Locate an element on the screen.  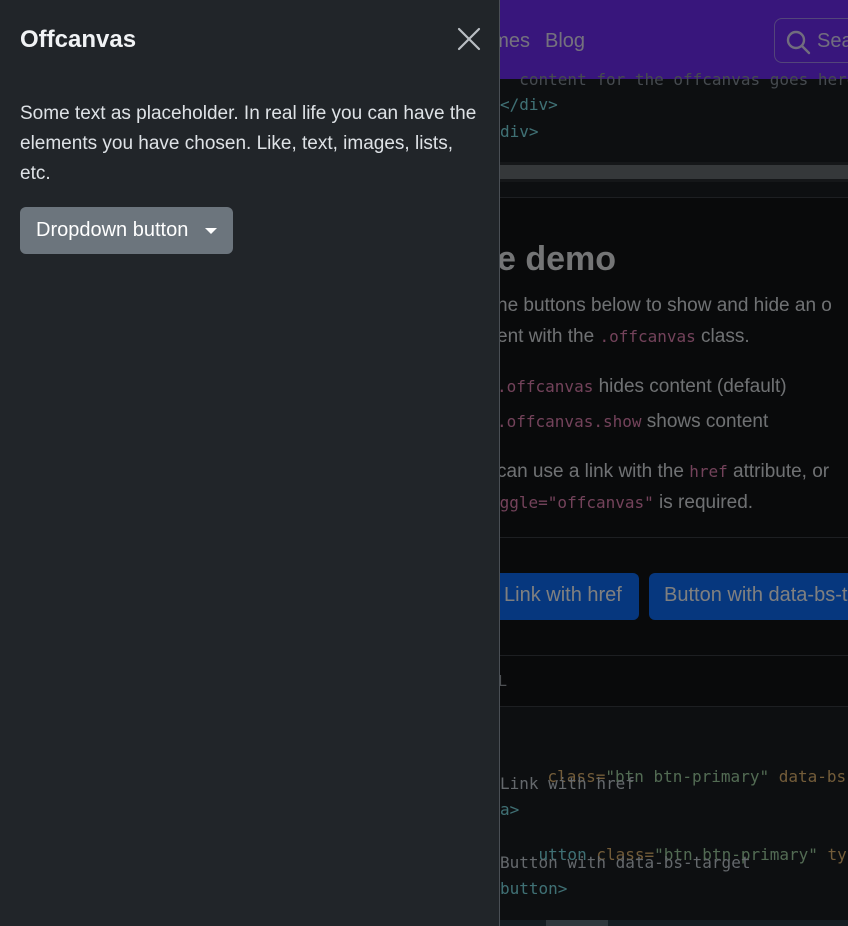
dropdown-button-label: Dropdown button is located at coordinates (112, 230).